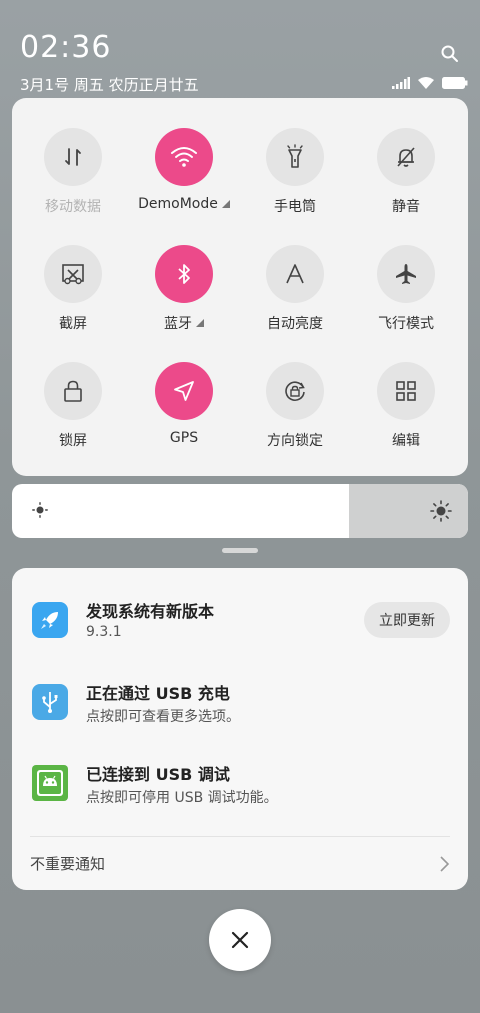  I want to click on status-bar: 02:36 3月1号 周五 农历正月廿五, so click(240, 50).